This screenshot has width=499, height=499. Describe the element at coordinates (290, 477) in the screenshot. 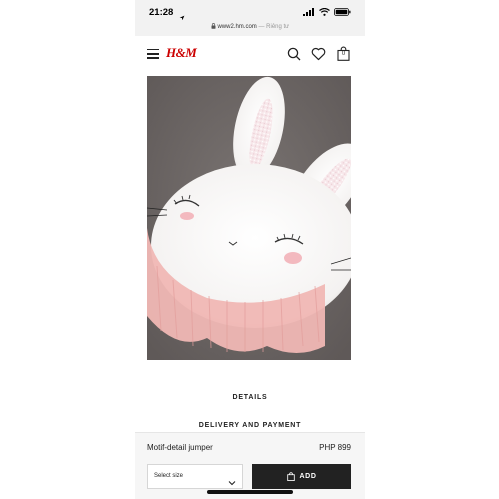

I see `shopping-bag-icon` at that location.